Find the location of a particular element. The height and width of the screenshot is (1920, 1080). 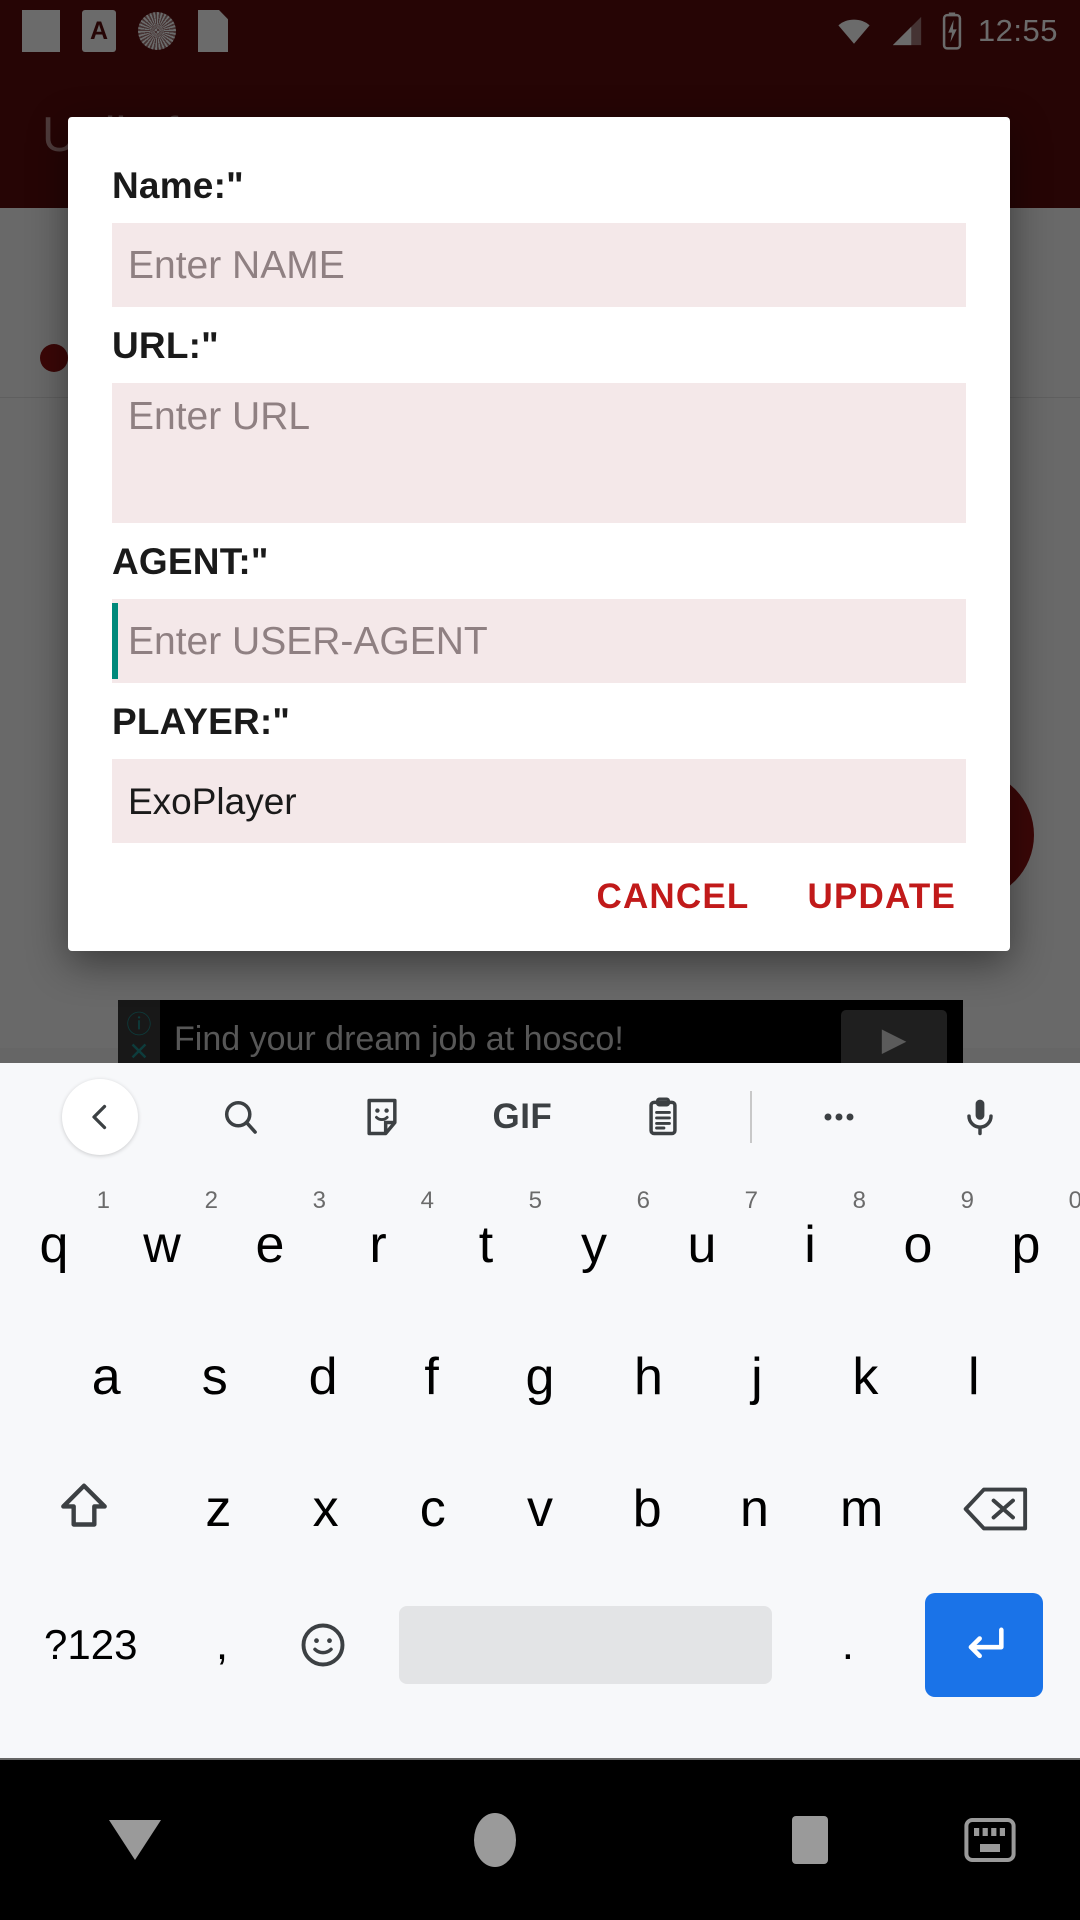

key-label: o is located at coordinates (918, 1245).